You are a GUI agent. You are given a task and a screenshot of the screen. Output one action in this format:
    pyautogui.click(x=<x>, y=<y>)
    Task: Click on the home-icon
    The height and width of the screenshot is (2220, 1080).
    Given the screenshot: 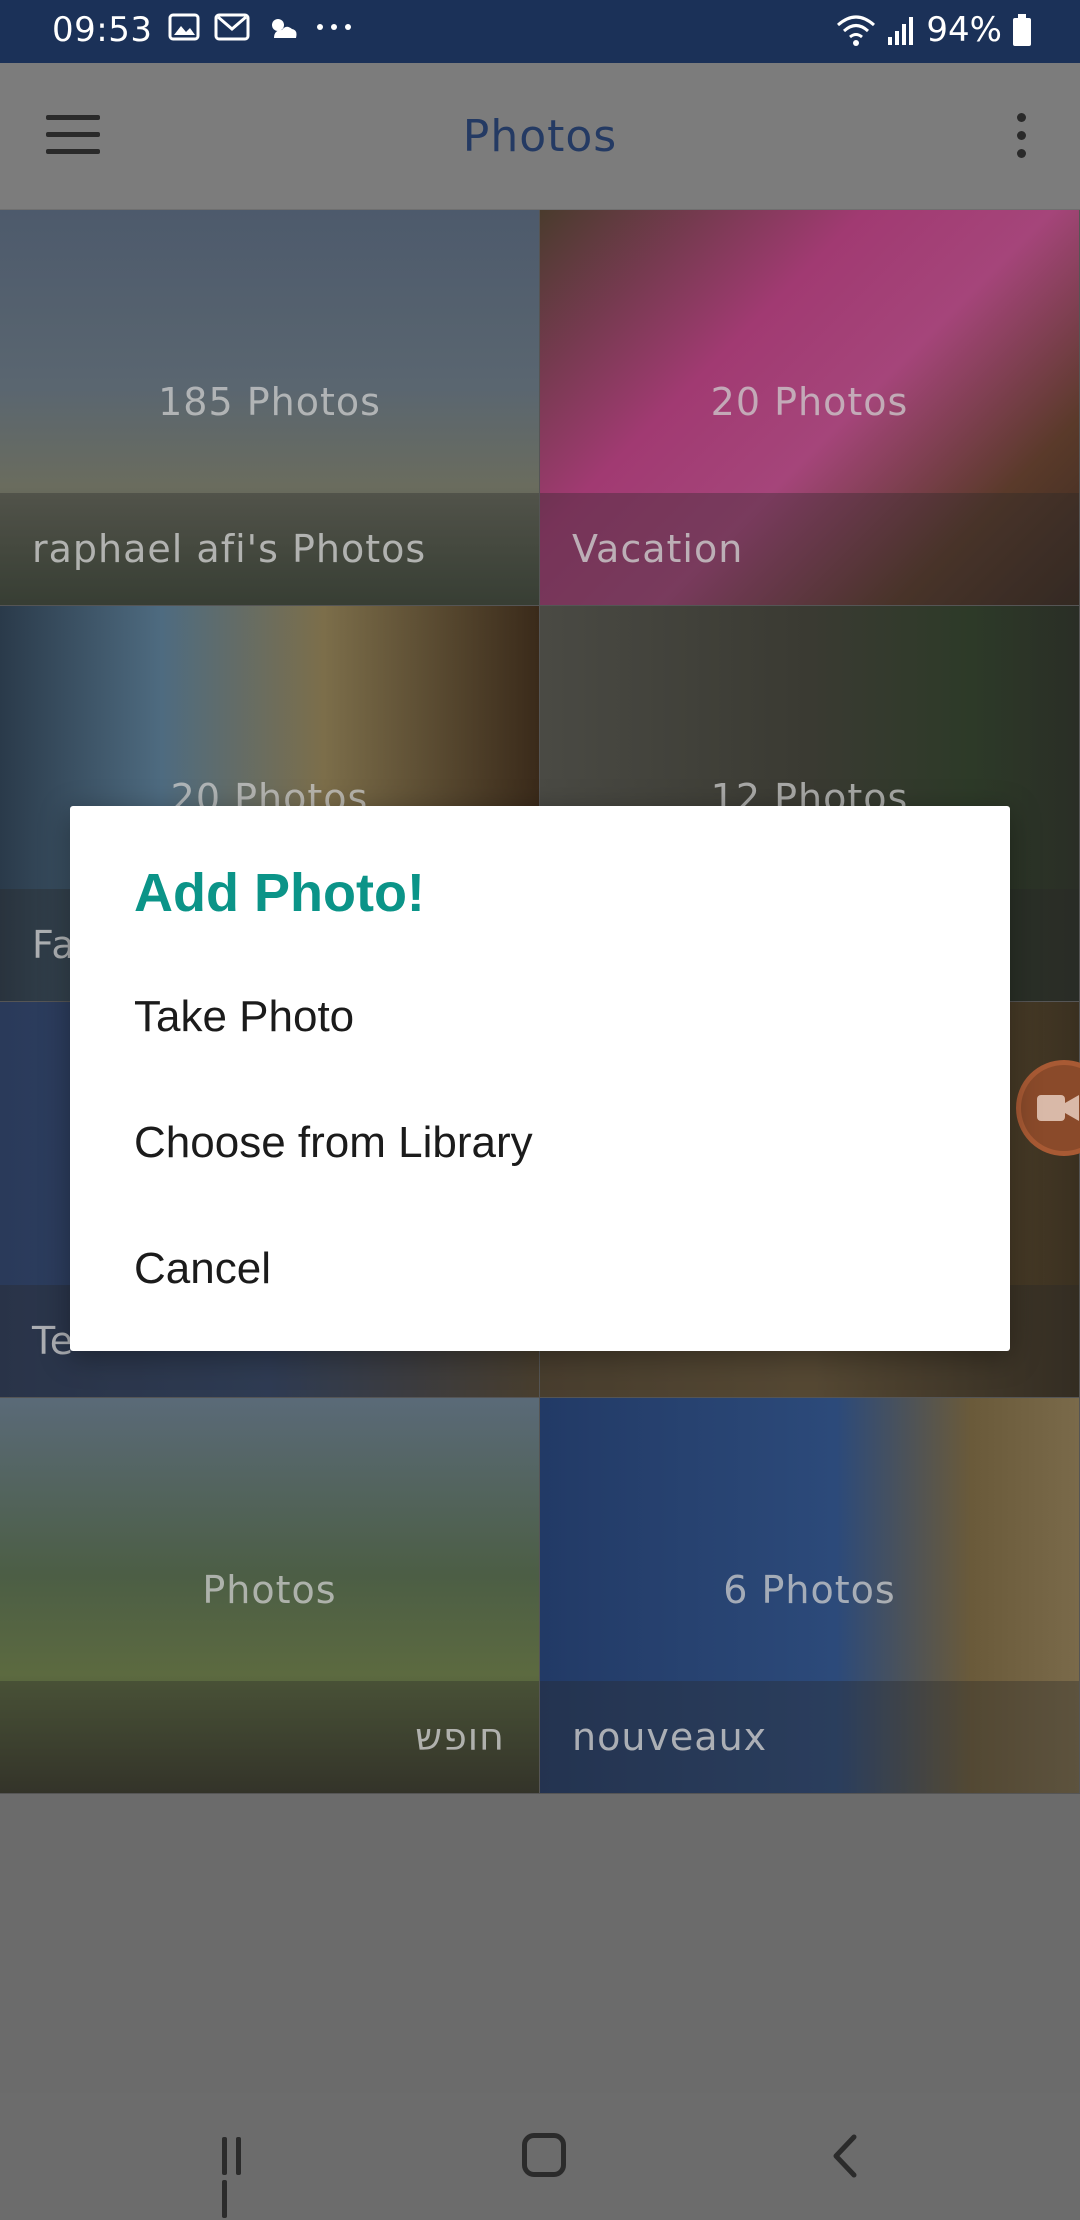 What is the action you would take?
    pyautogui.click(x=544, y=2155)
    